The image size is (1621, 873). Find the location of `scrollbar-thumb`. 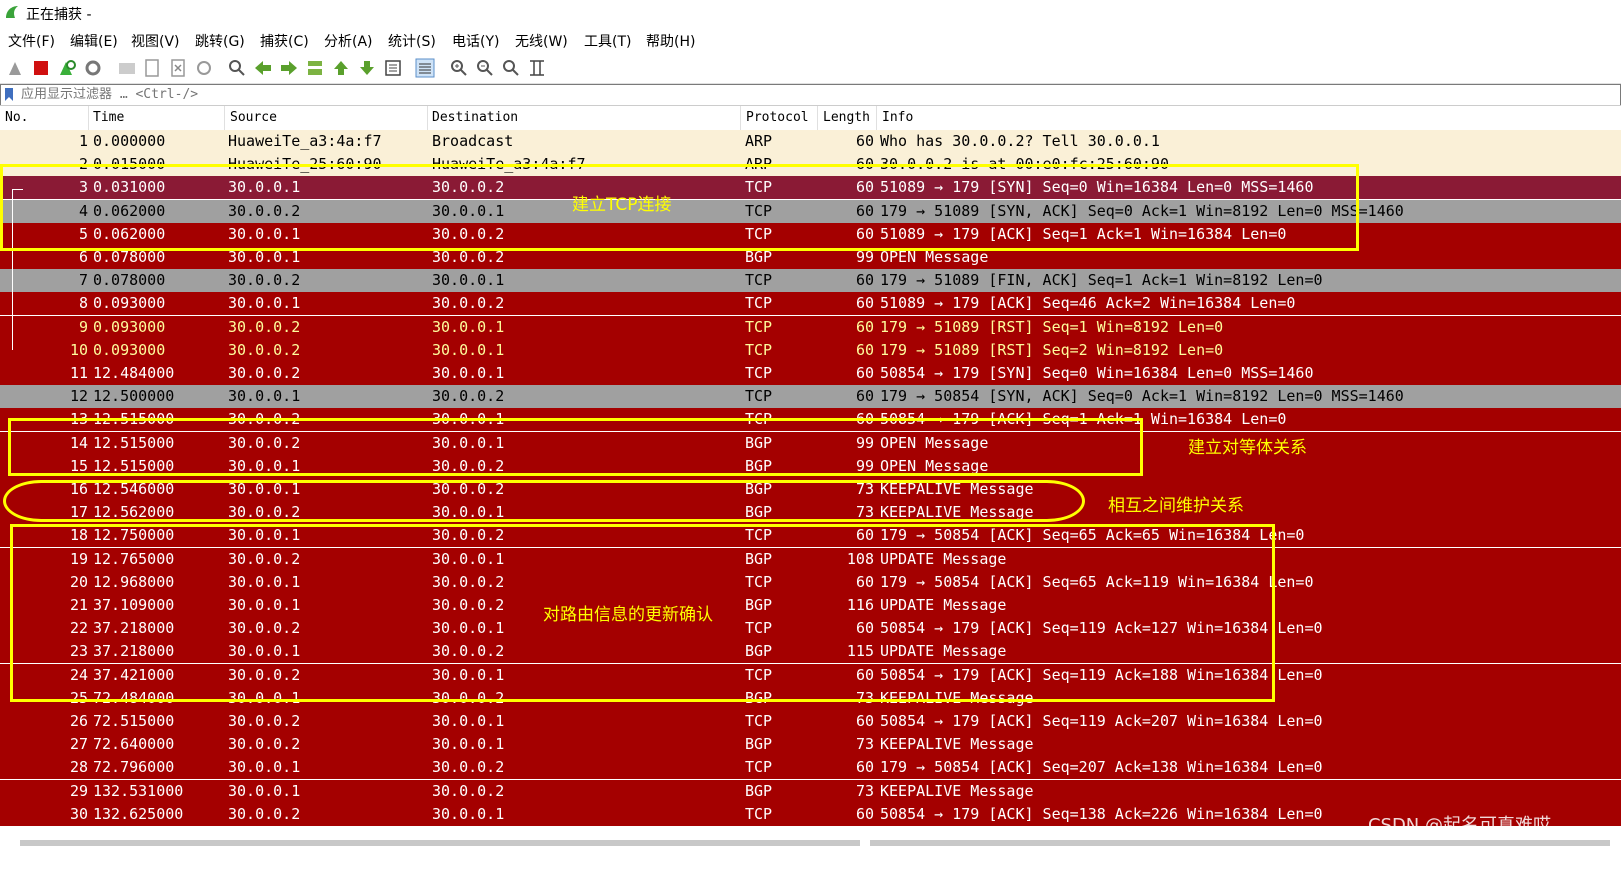

scrollbar-thumb is located at coordinates (440, 843).